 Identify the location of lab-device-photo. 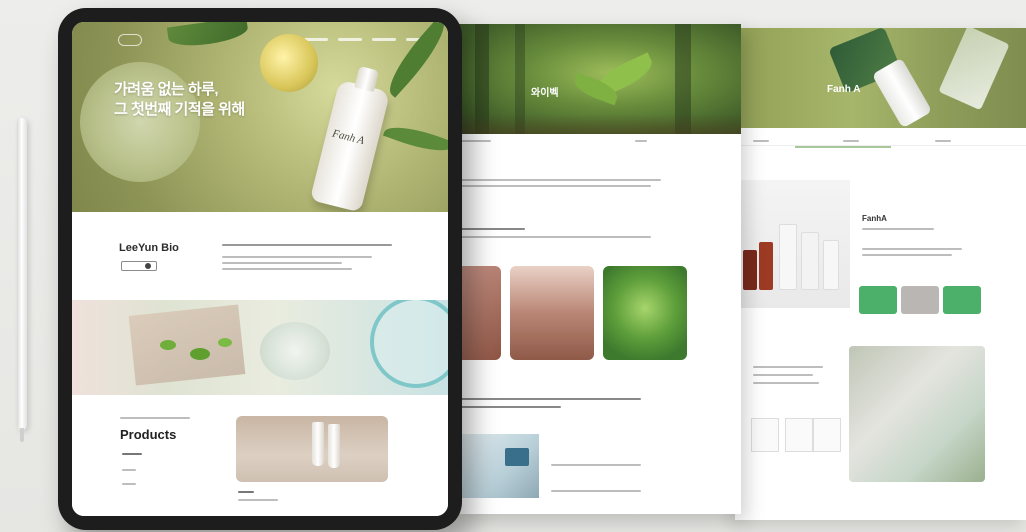
(498, 466).